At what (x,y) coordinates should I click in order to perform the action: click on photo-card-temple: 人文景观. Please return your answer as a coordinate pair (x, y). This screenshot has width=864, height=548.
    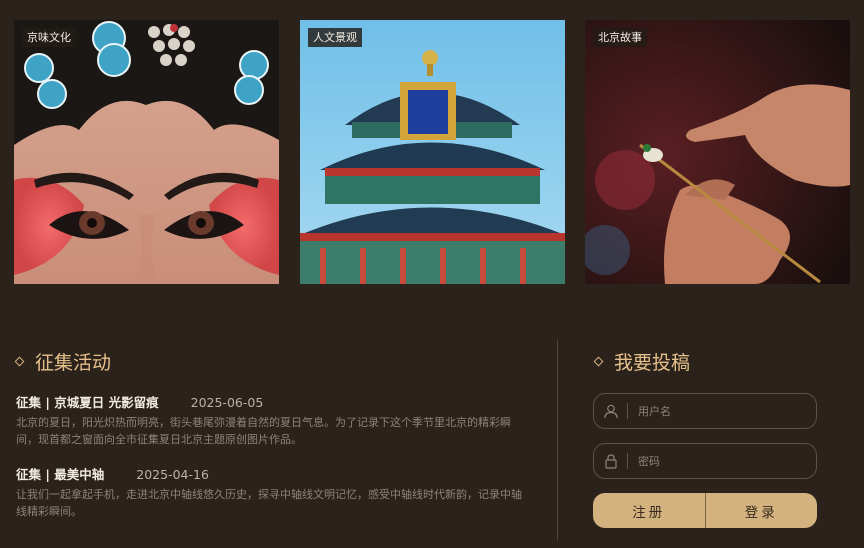
    Looking at the image, I should click on (432, 152).